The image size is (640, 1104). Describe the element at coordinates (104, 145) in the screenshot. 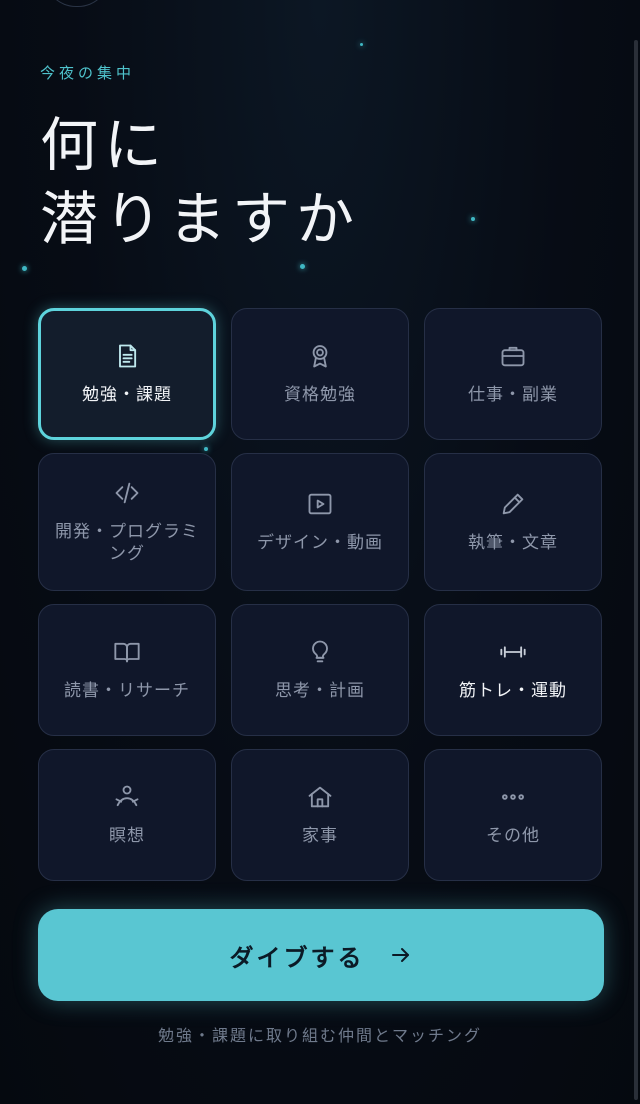

I see `page-title-line-1: 何に` at that location.